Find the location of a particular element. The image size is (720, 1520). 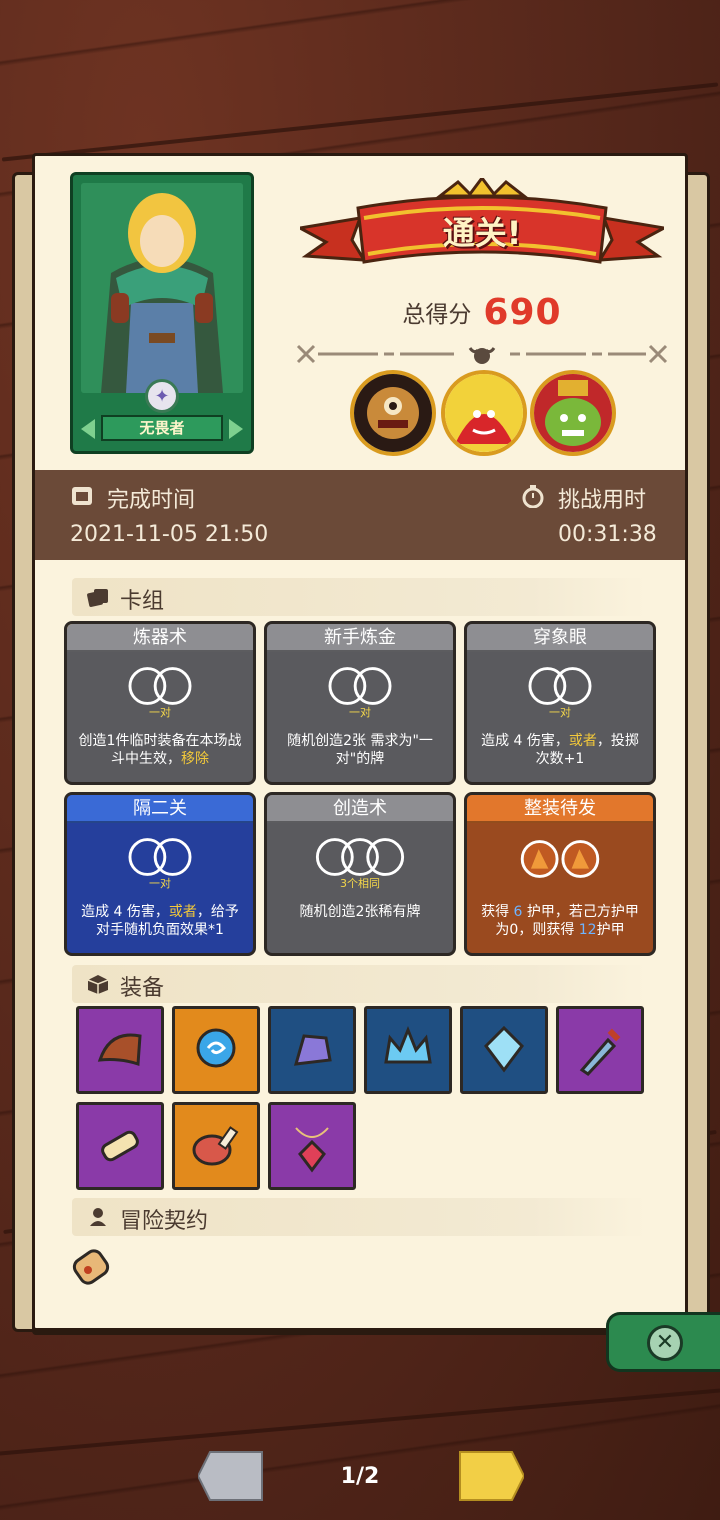

deck-card: 隔二关 一对 造成 4 伤害，或者，给予对手随机负面效果*1 is located at coordinates (160, 874).